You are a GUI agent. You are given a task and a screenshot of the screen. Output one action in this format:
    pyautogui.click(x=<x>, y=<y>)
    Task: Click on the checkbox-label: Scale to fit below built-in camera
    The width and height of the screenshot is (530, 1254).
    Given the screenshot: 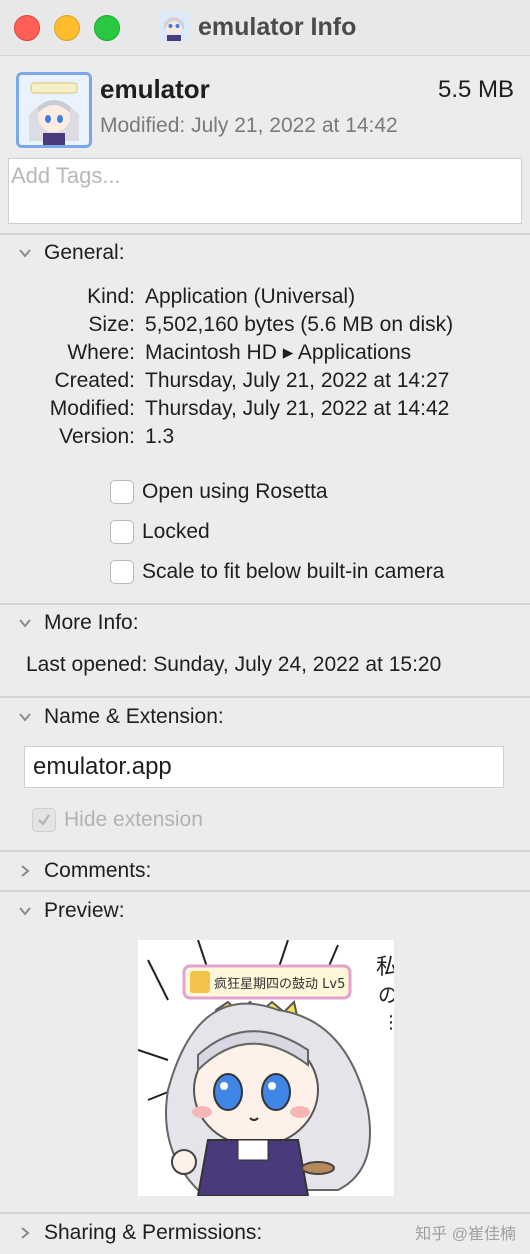 What is the action you would take?
    pyautogui.click(x=293, y=571)
    